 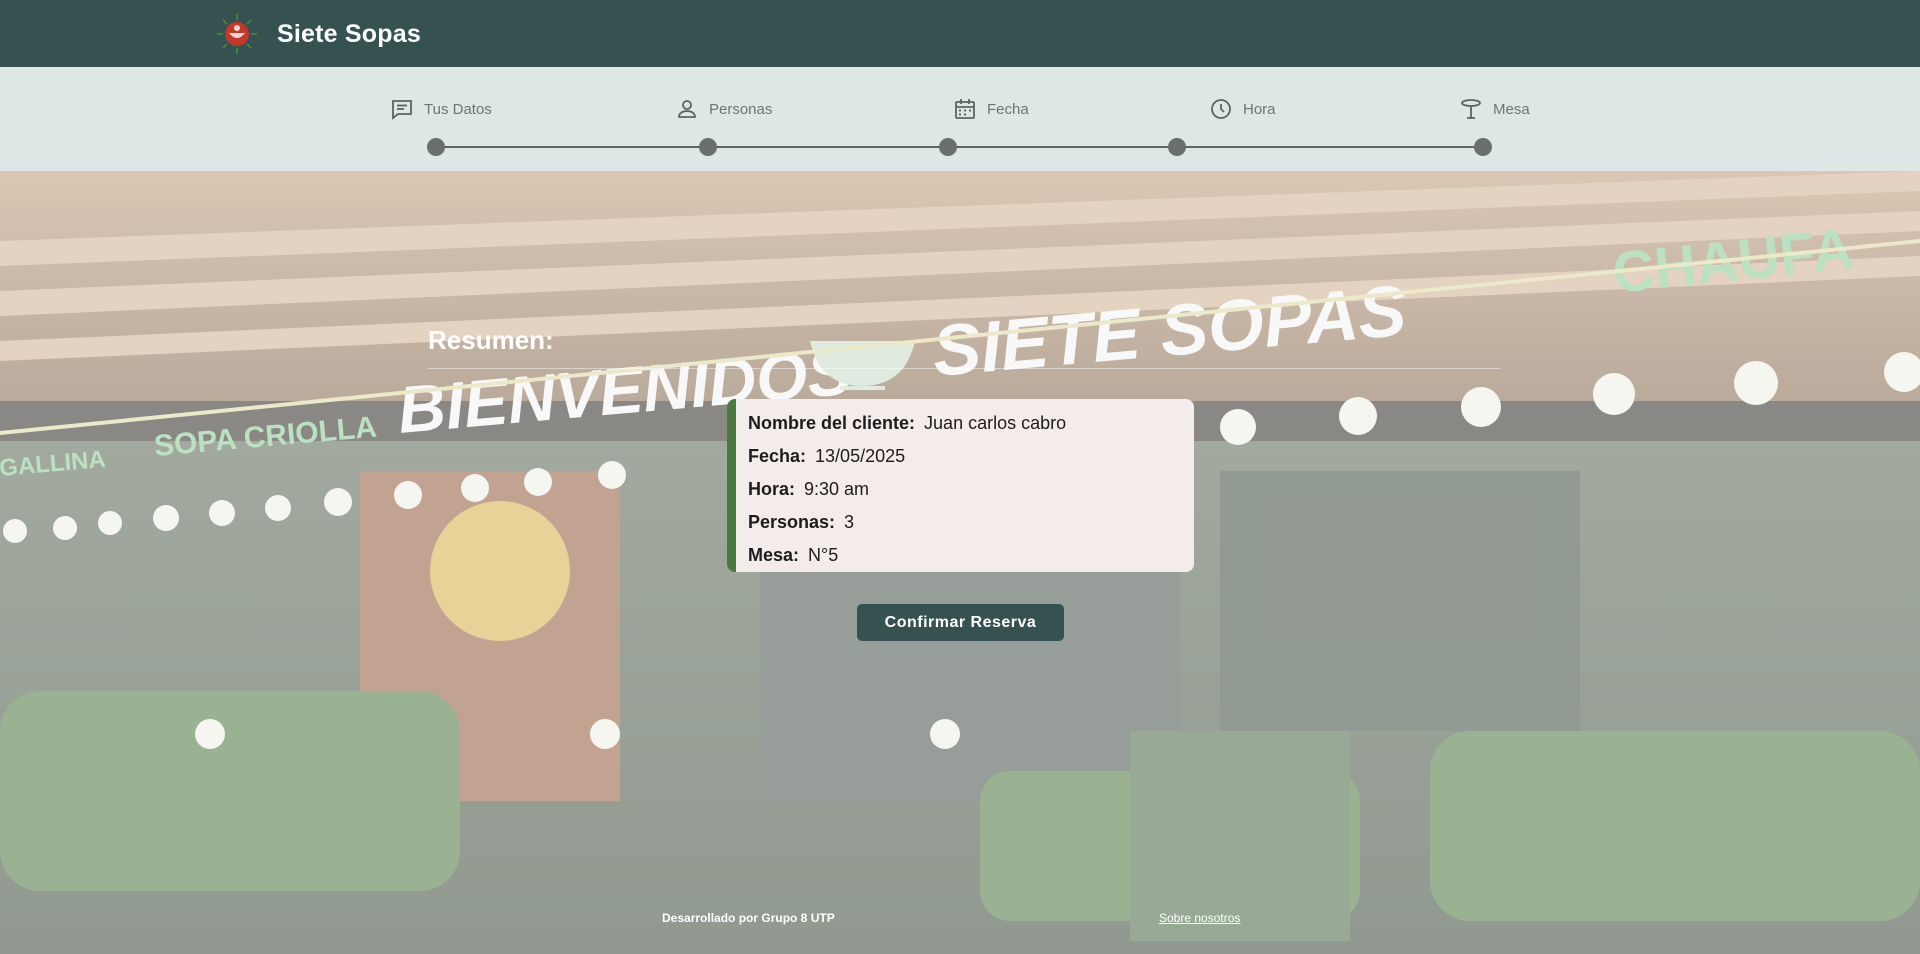 What do you see at coordinates (436, 147) in the screenshot?
I see `step-dot-tus-datos` at bounding box center [436, 147].